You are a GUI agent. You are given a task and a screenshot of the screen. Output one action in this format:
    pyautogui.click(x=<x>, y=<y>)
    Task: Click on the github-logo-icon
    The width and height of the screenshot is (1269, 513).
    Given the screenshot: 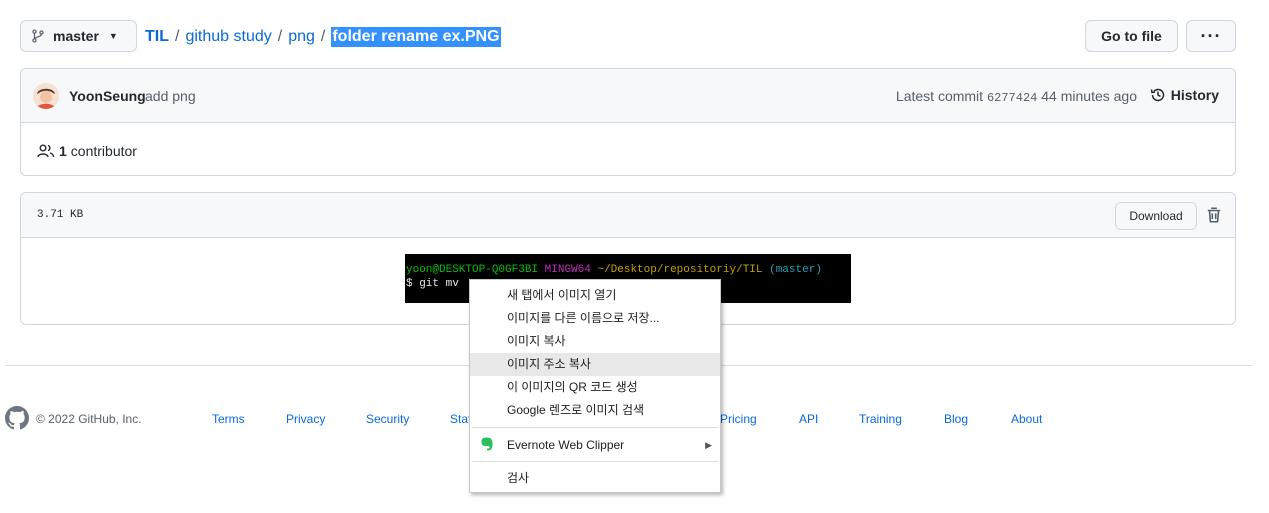 What is the action you would take?
    pyautogui.click(x=17, y=418)
    